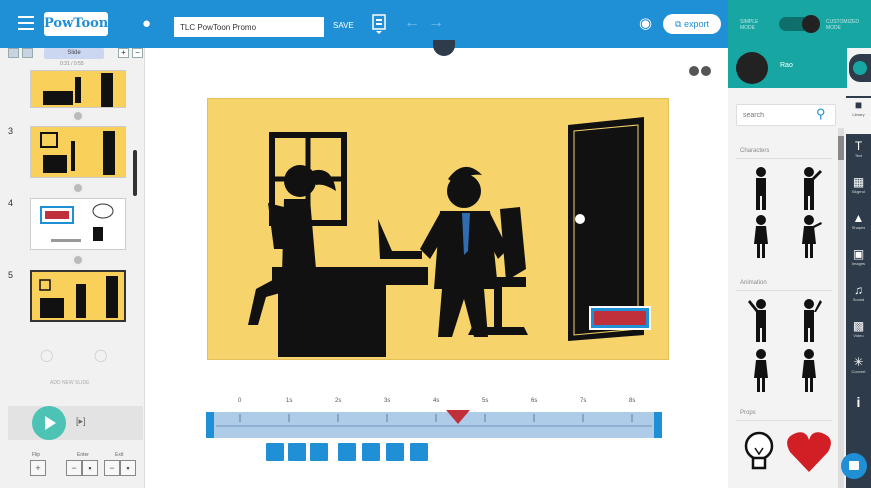 The image size is (871, 488). What do you see at coordinates (275, 452) in the screenshot?
I see `tool-desk-icon` at bounding box center [275, 452].